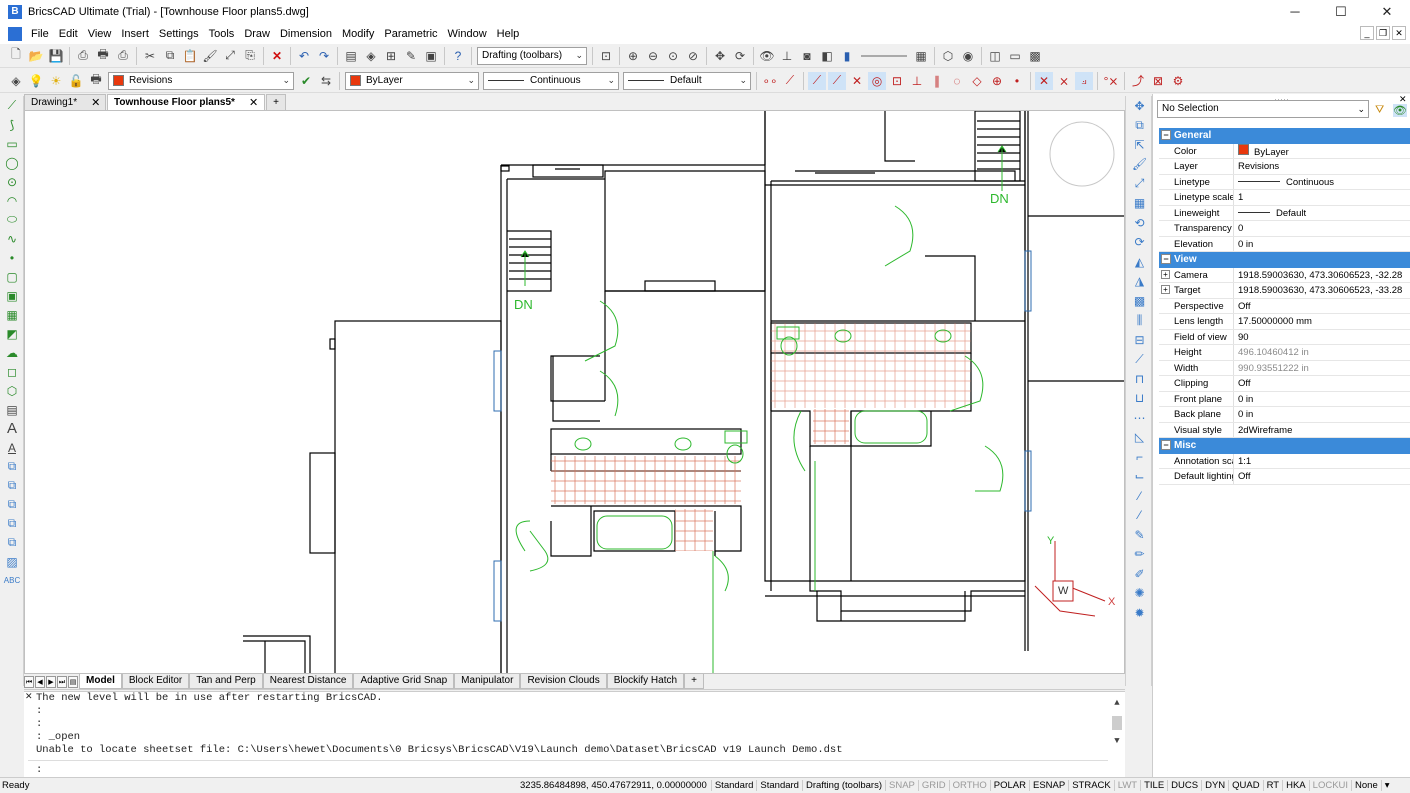 The width and height of the screenshot is (1410, 793). Describe the element at coordinates (1322, 399) in the screenshot. I see `prop-value: 0 in` at that location.